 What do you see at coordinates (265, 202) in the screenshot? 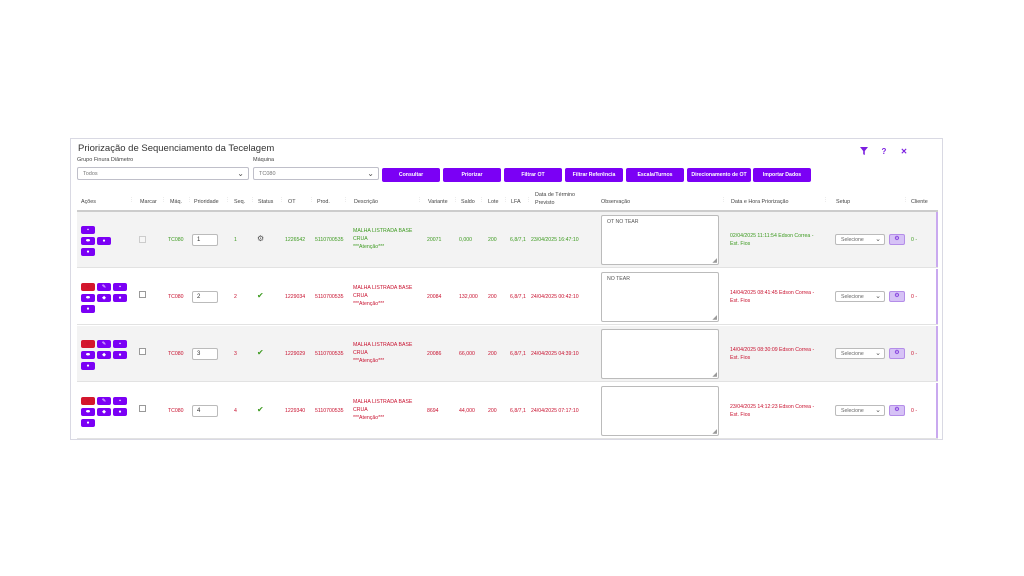
I see `col-status: Status` at bounding box center [265, 202].